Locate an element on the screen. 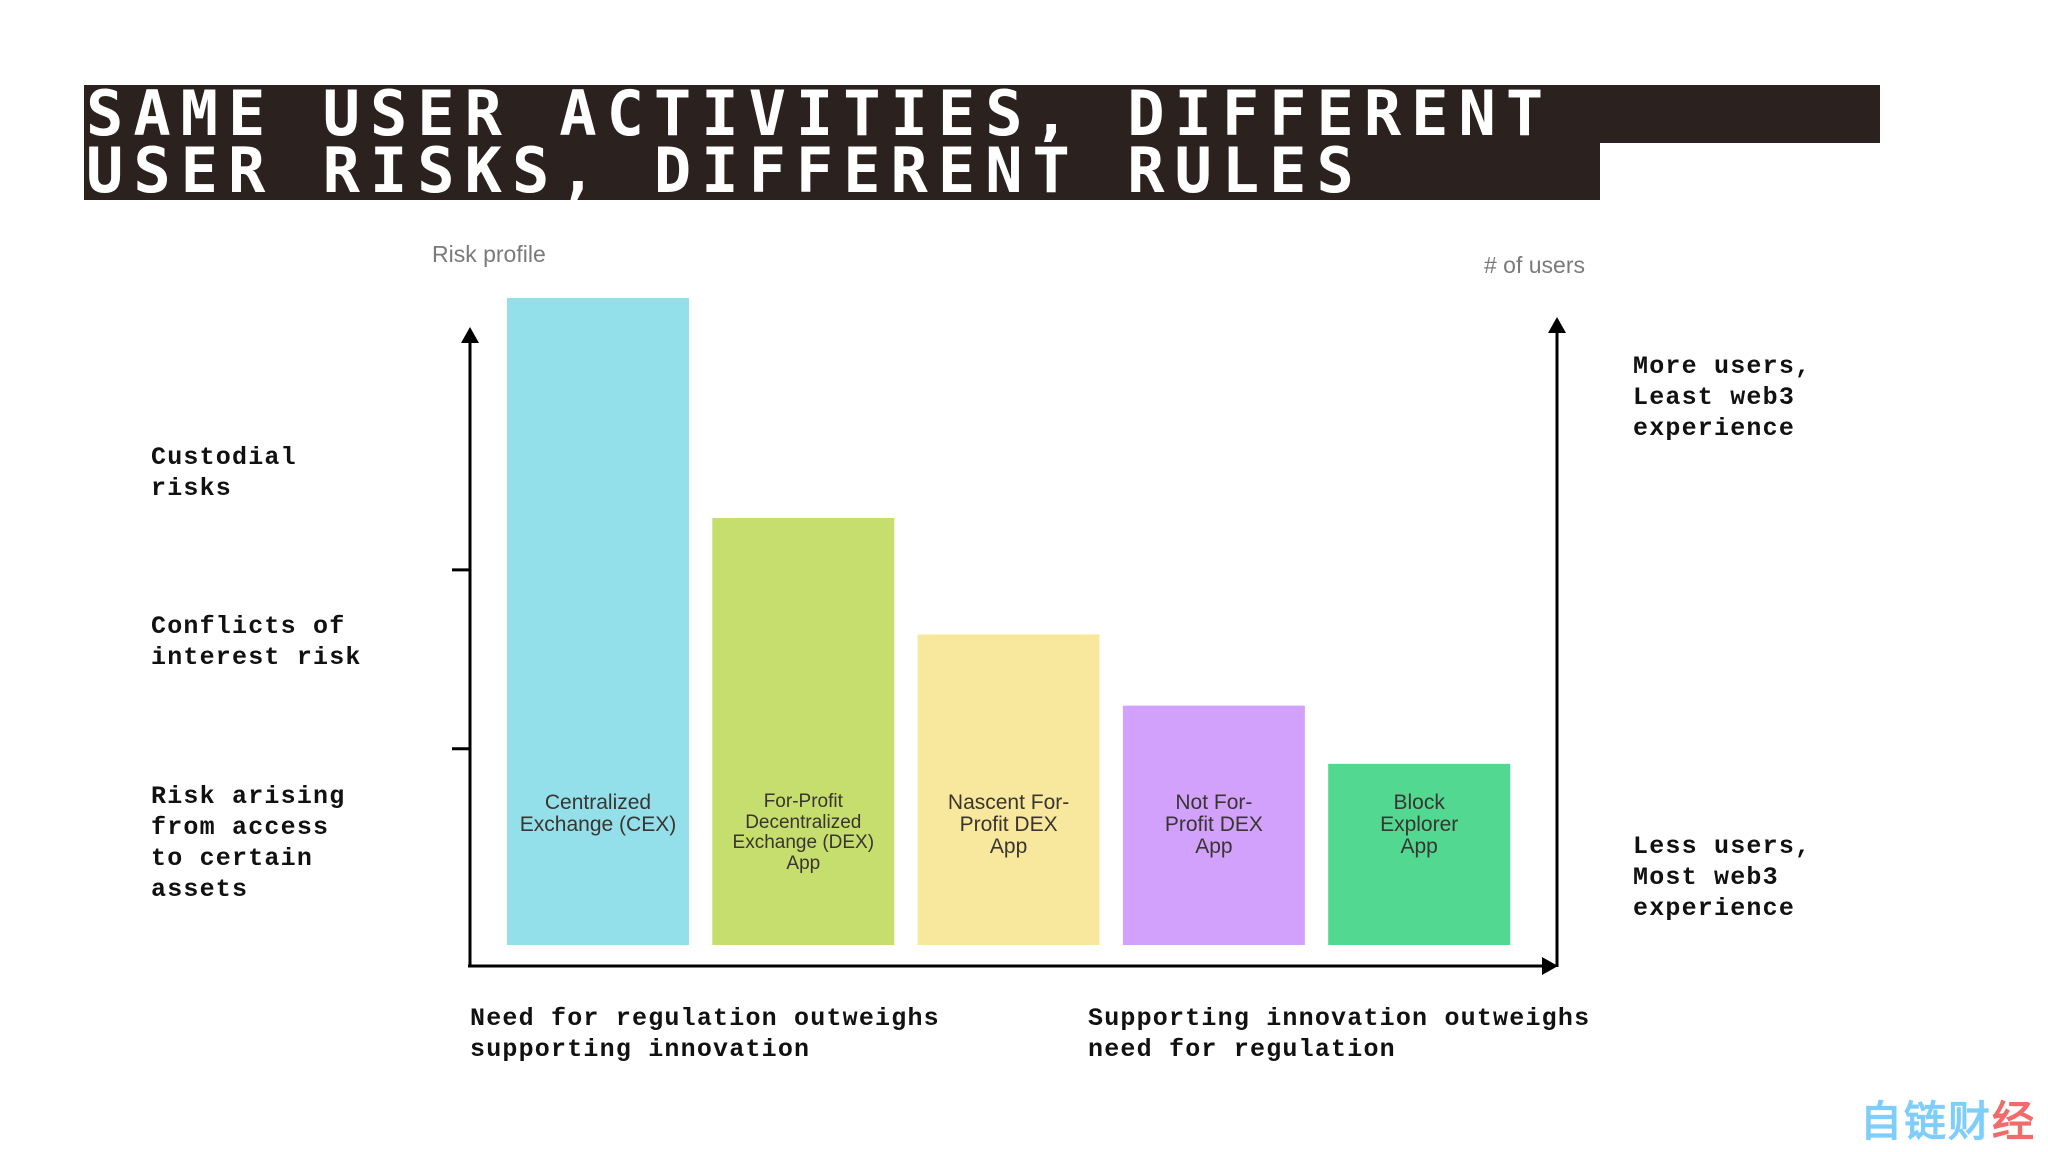  bar-label-2: Nascent For- Profit DEX App is located at coordinates (1008, 824).